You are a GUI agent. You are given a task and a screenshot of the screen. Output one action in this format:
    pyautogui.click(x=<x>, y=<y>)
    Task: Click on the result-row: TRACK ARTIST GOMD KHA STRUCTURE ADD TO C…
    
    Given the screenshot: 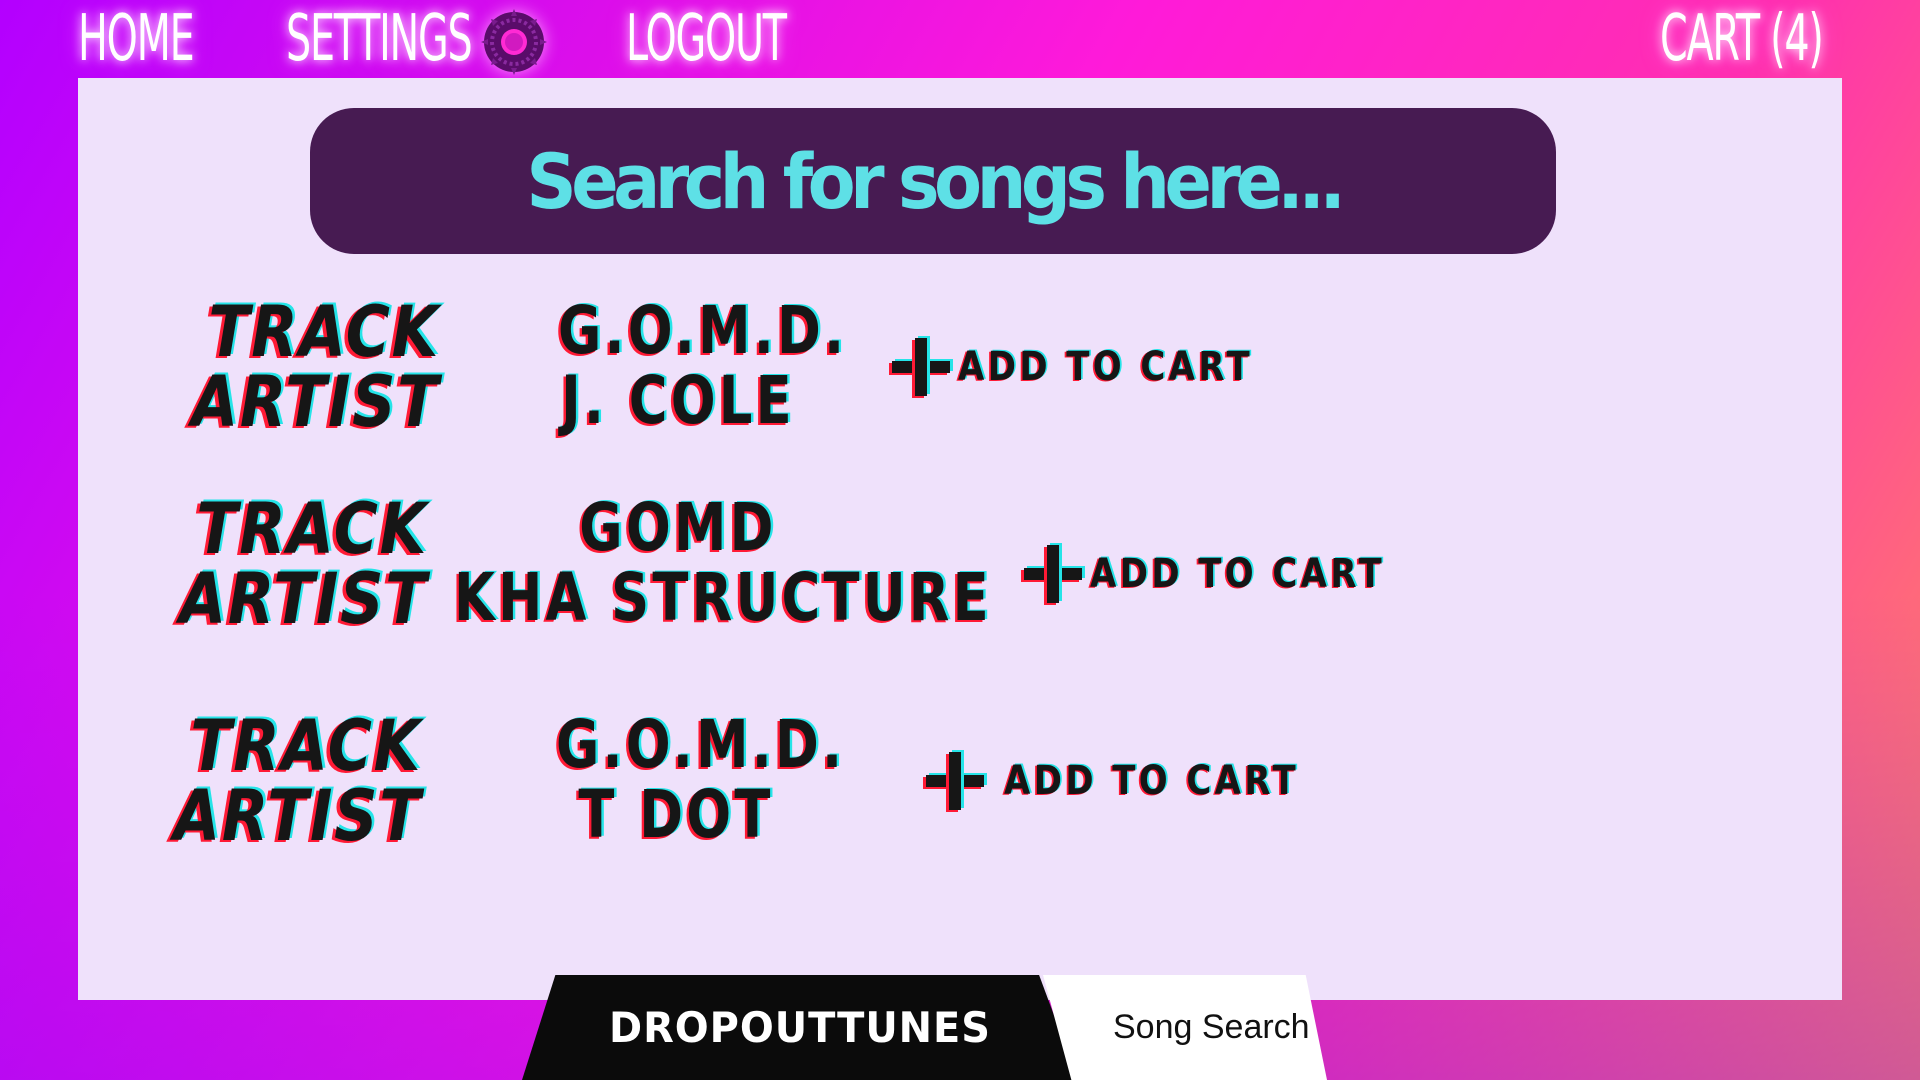 What is the action you would take?
    pyautogui.click(x=960, y=568)
    